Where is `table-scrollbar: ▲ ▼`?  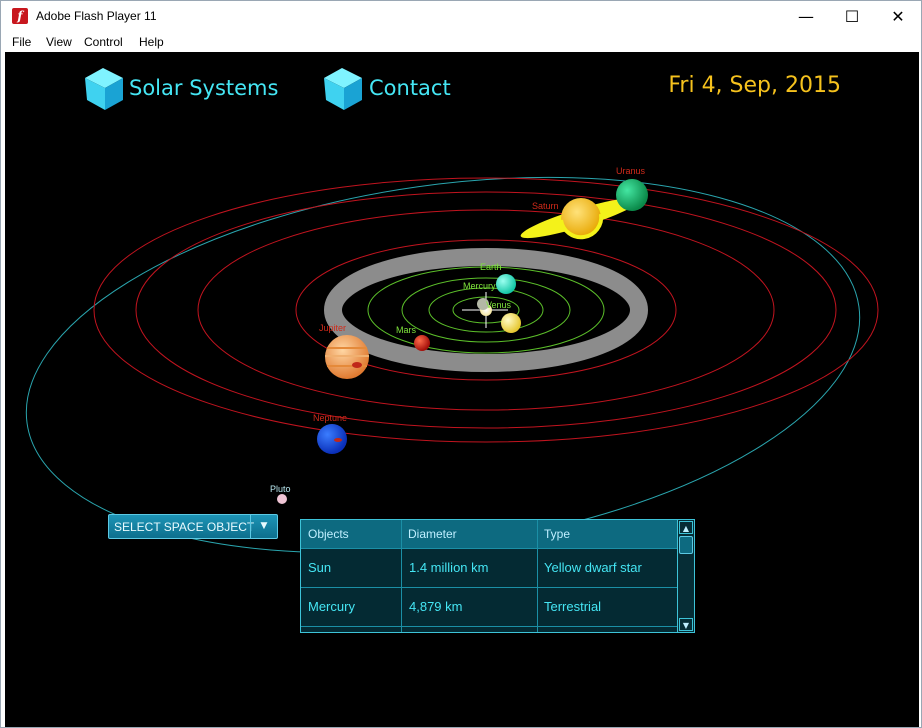 table-scrollbar: ▲ ▼ is located at coordinates (685, 576).